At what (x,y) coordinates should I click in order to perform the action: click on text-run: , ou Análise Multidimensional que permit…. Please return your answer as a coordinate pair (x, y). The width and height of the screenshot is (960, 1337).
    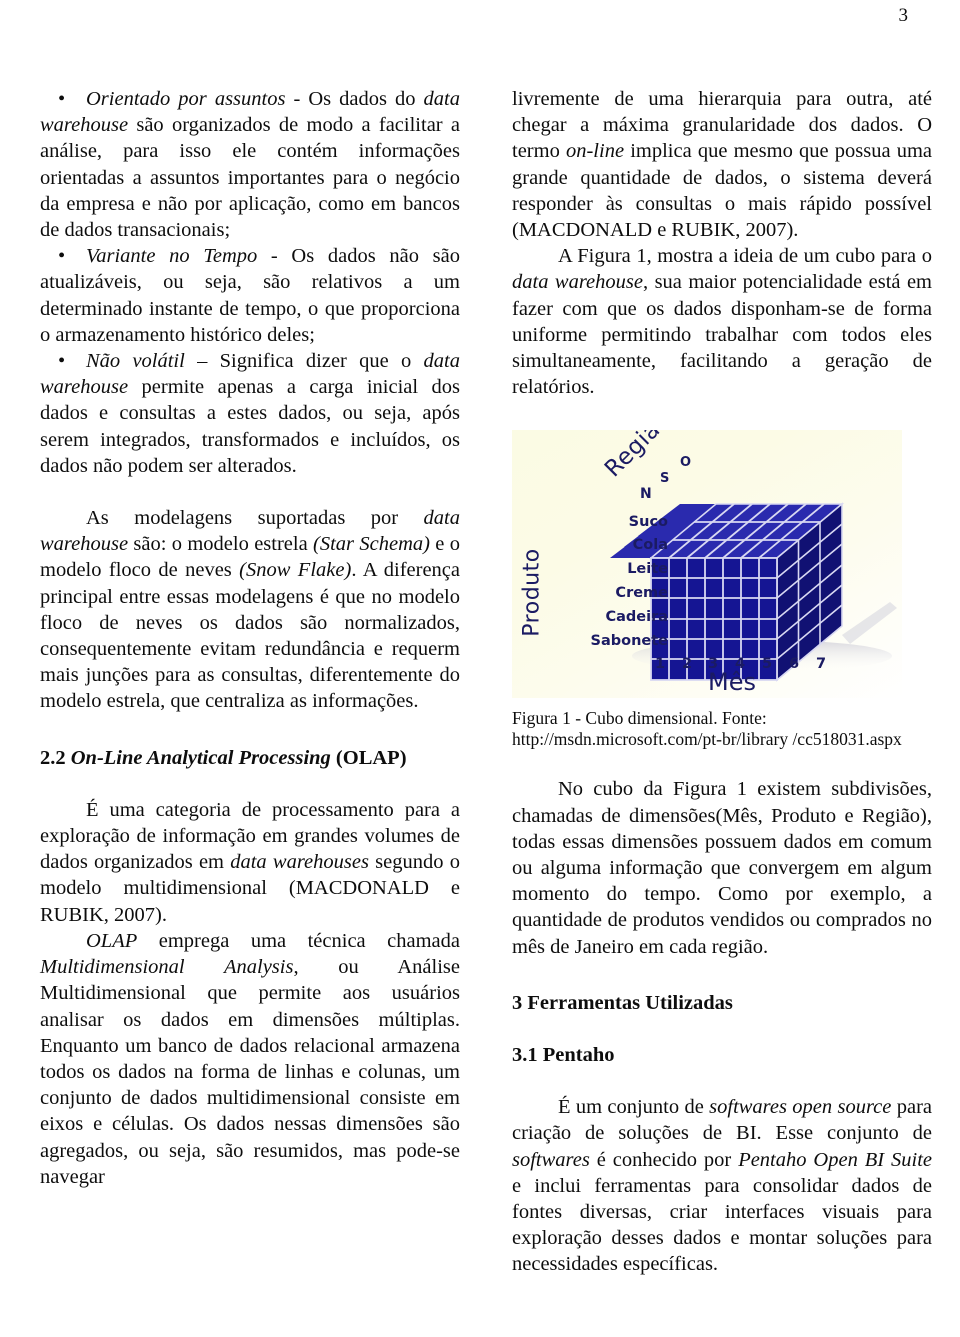
    Looking at the image, I should click on (250, 1072).